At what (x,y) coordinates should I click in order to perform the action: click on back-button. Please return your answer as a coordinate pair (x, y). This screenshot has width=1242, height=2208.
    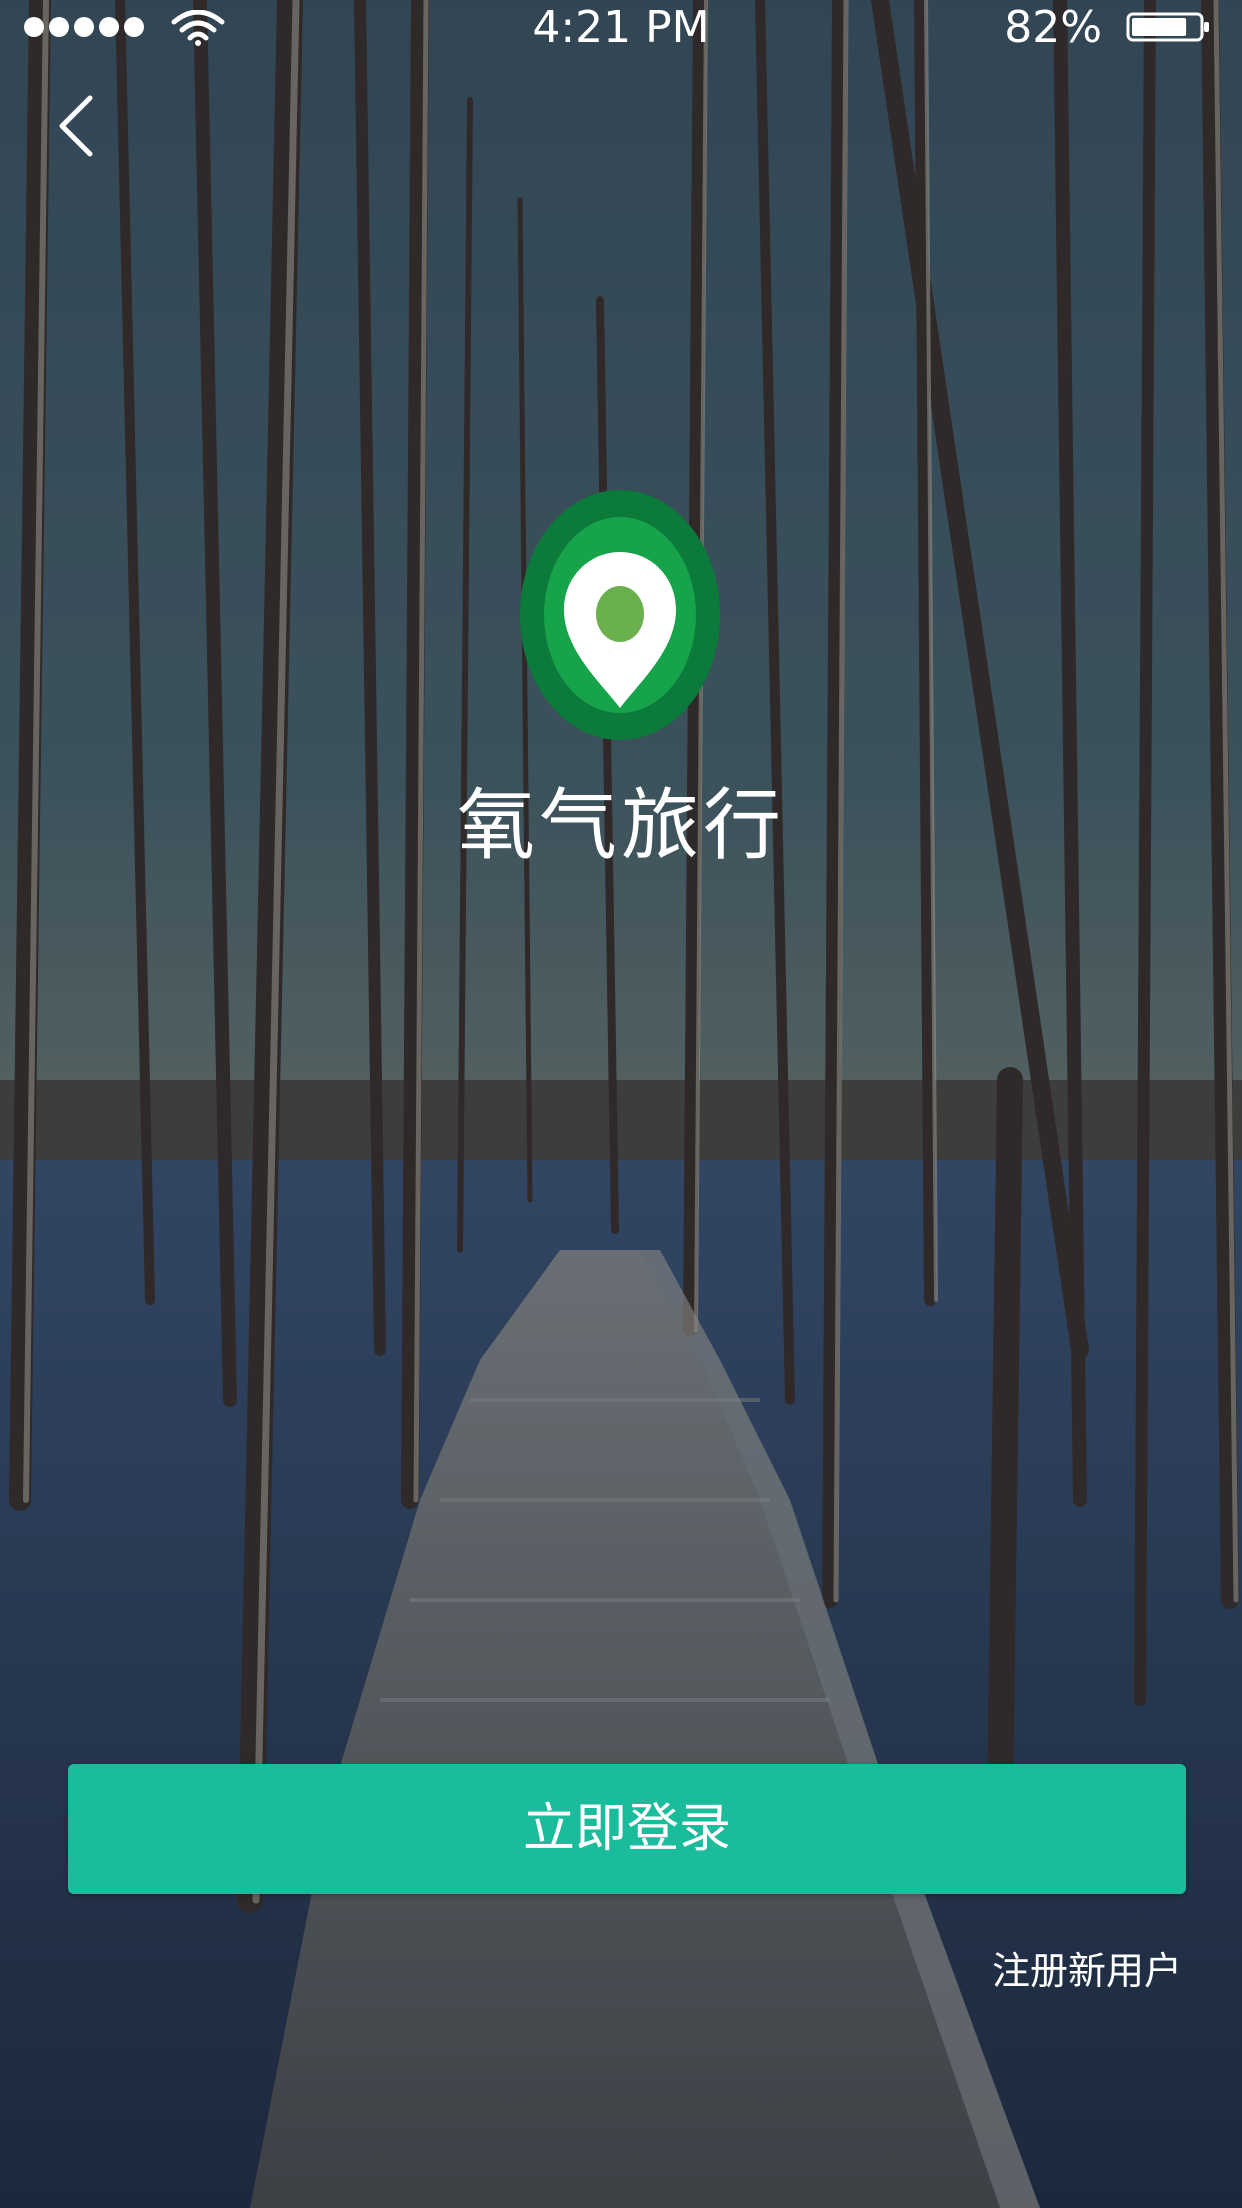
    Looking at the image, I should click on (76, 126).